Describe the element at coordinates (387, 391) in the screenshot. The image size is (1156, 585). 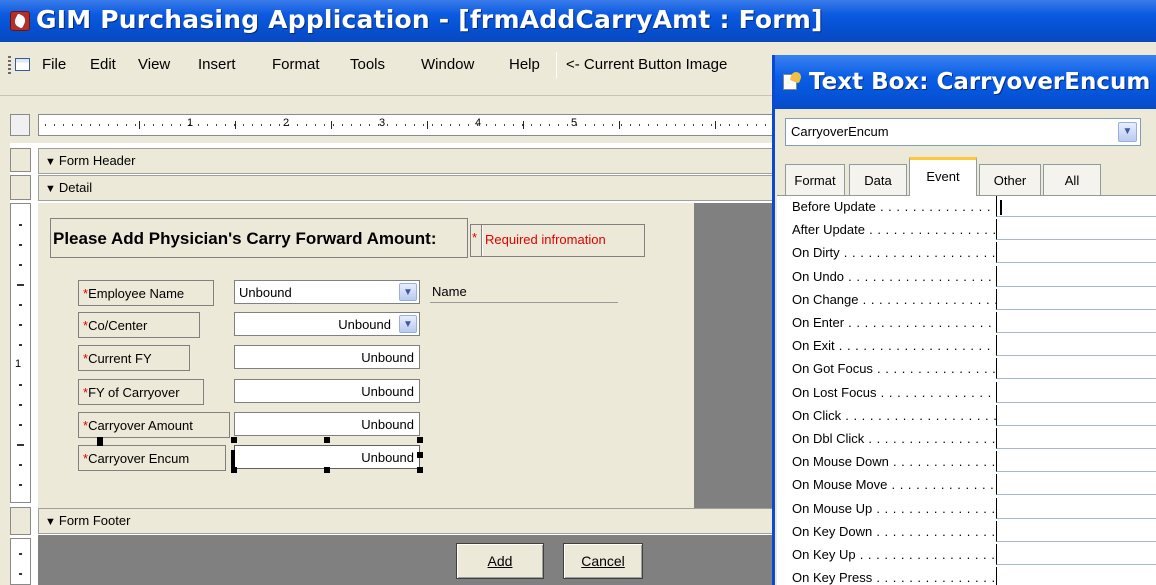
I see `textbox-value: Unbound` at that location.